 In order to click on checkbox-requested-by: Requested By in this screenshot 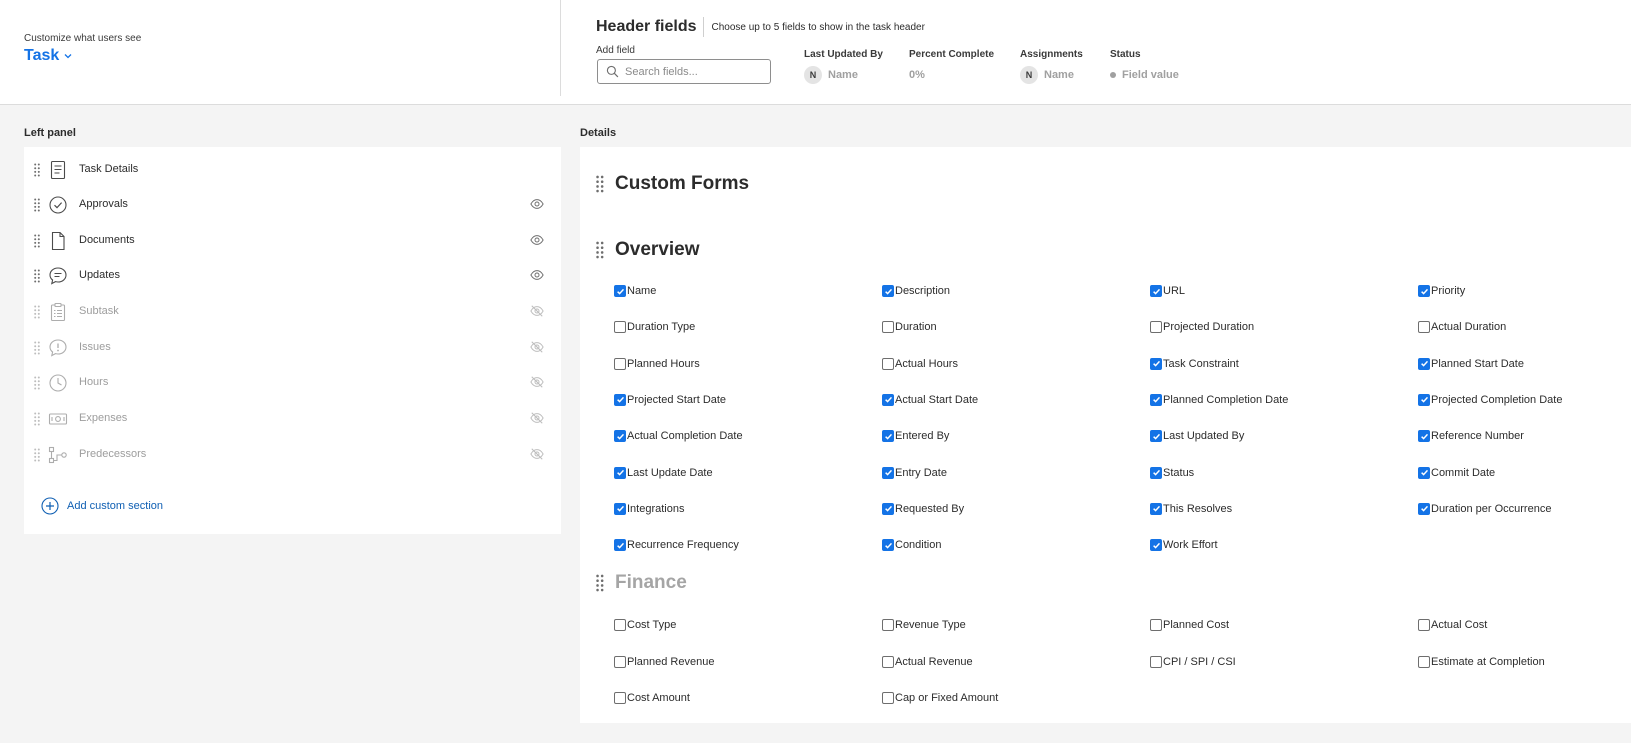, I will do `click(923, 508)`.